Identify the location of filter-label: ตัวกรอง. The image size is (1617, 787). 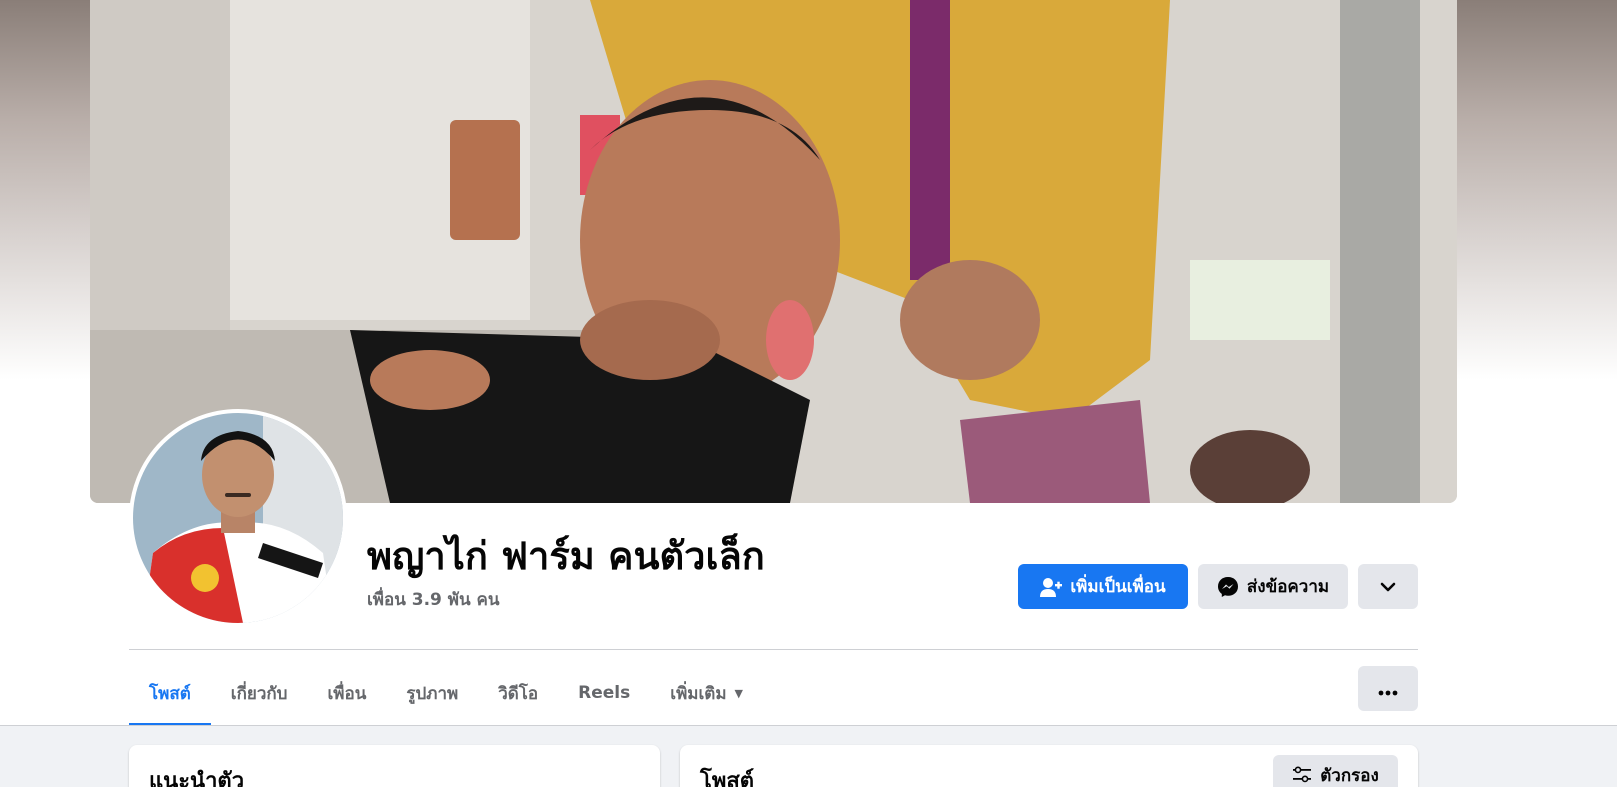
(1349, 775).